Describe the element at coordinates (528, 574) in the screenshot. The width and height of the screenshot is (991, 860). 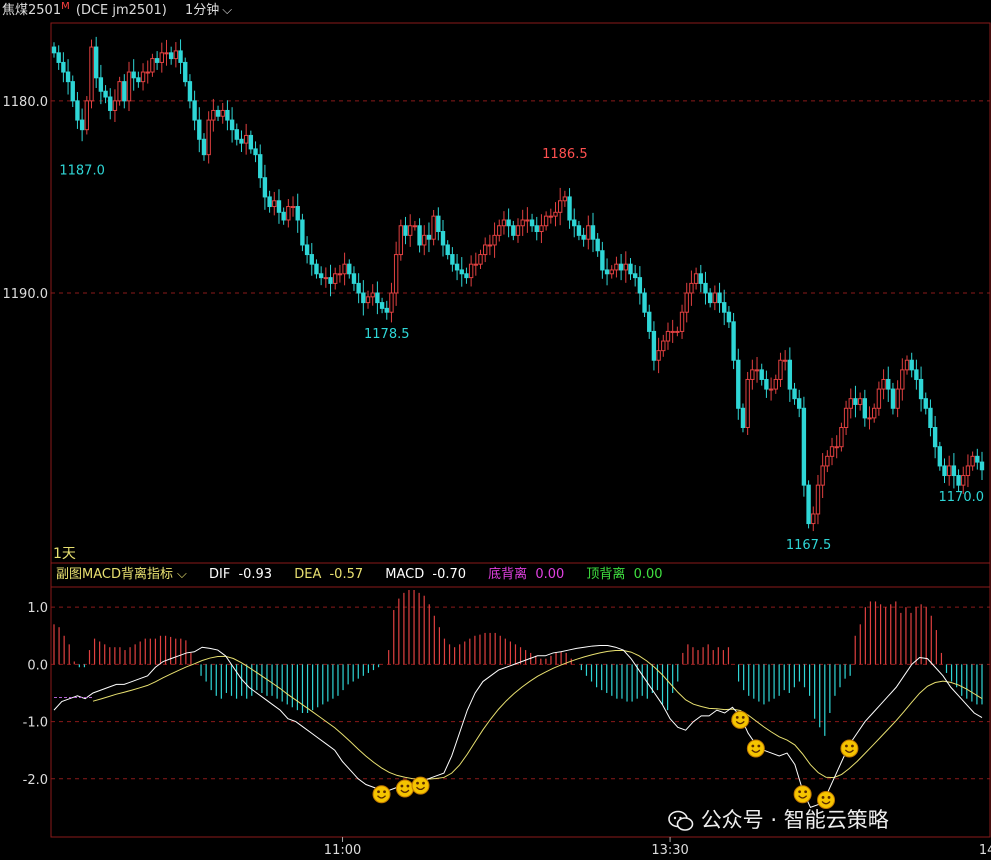
I see `bottom-divergence-legend: 底背离 0.00` at that location.